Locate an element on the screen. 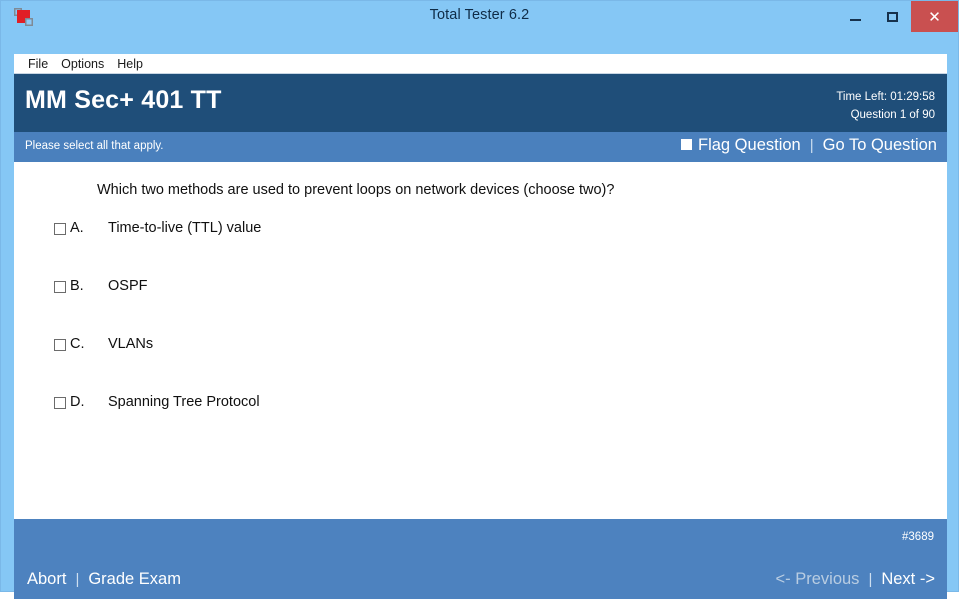  question-id-badge: #3689 is located at coordinates (918, 537).